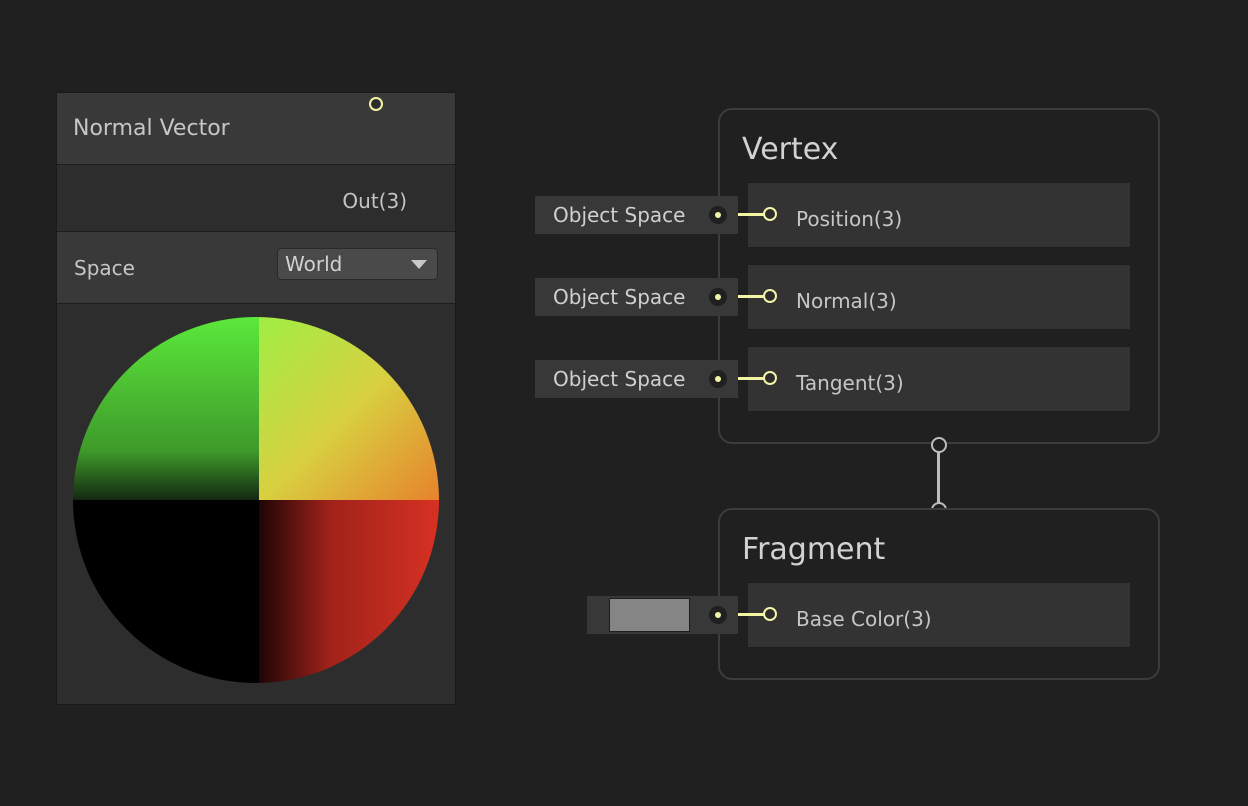  I want to click on base-color-block: Base Color(3), so click(939, 615).